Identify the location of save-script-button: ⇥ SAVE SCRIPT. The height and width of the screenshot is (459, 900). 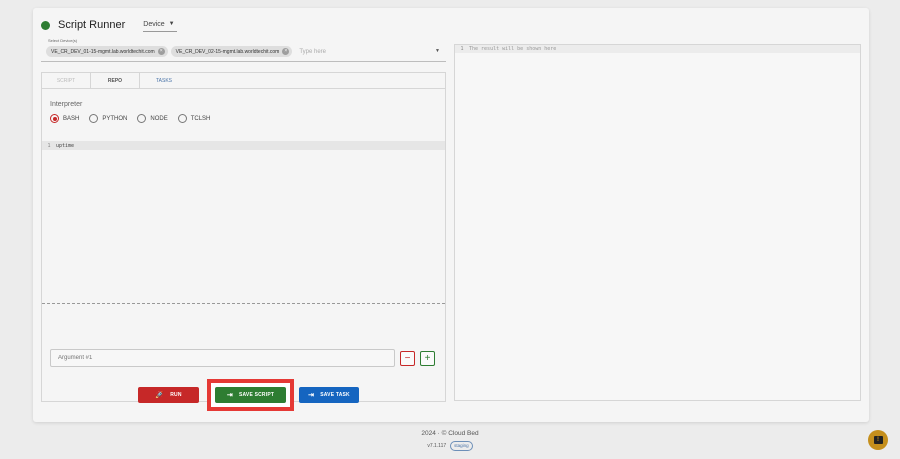
(250, 395).